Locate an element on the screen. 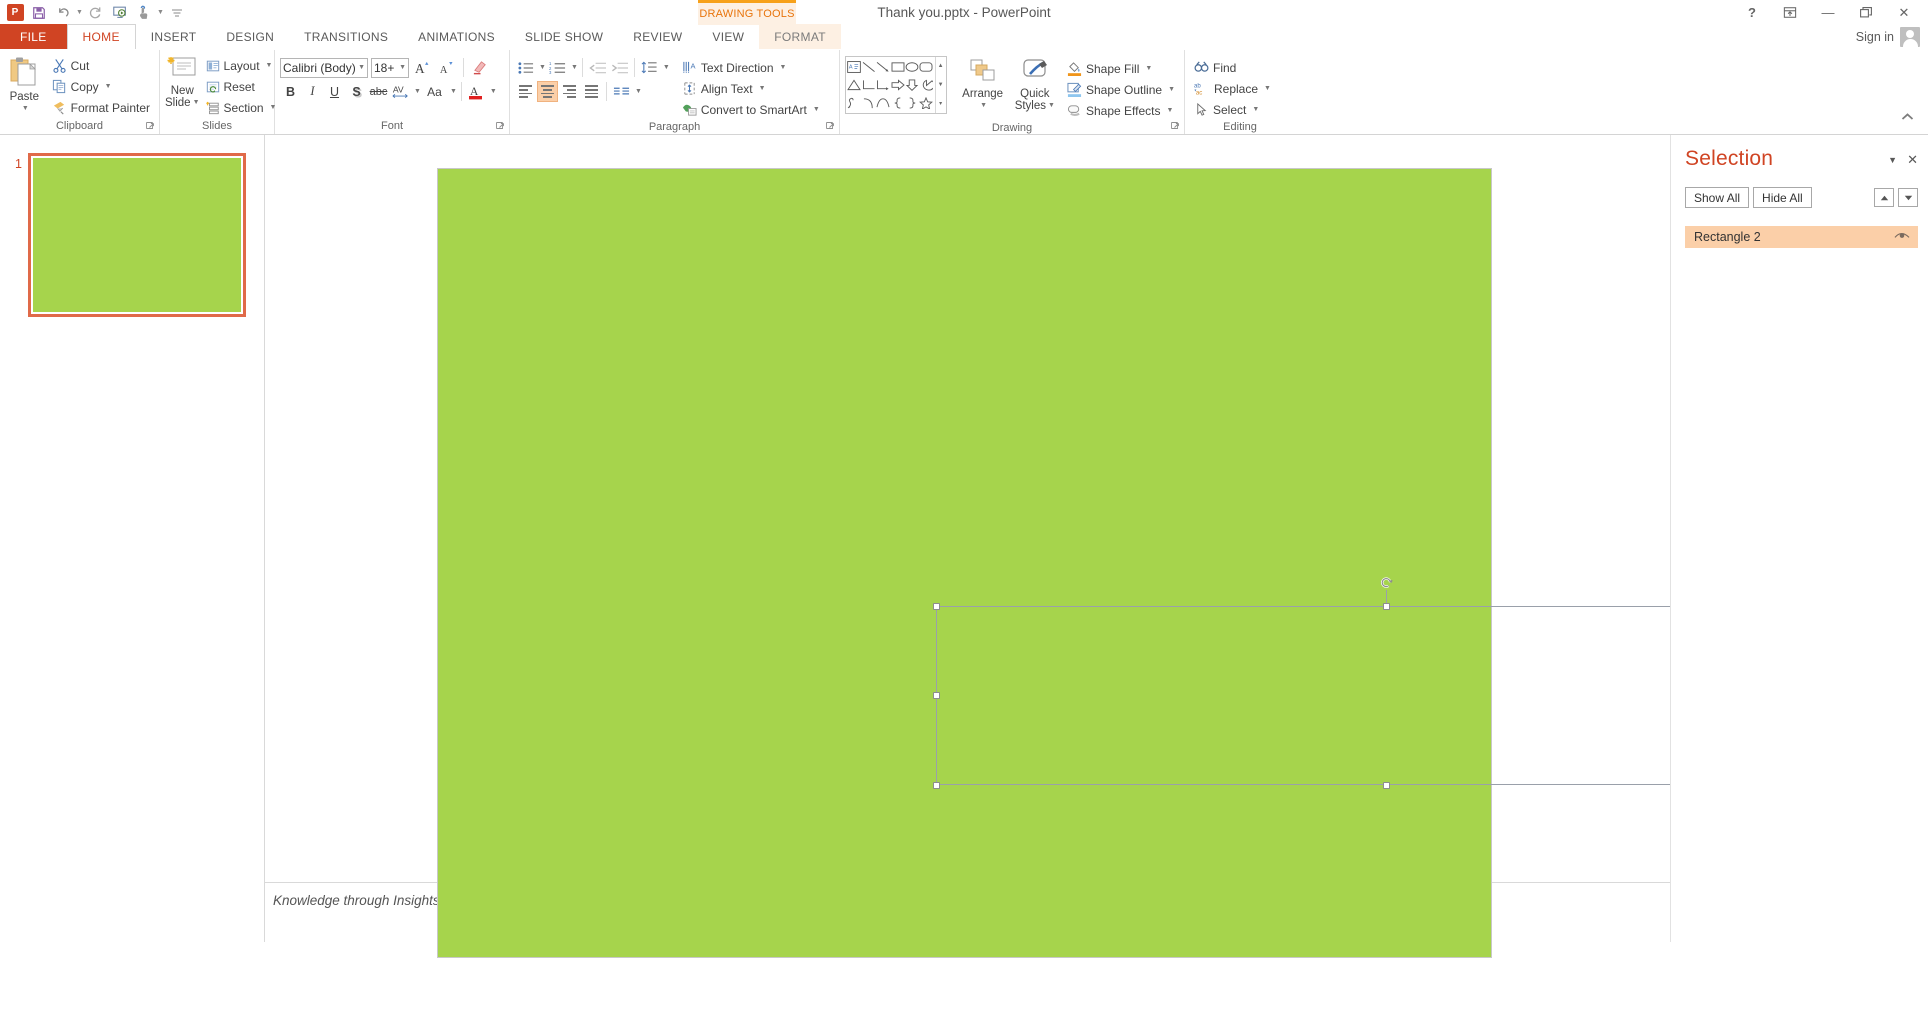 The height and width of the screenshot is (1018, 1928). move-up-button is located at coordinates (1884, 197).